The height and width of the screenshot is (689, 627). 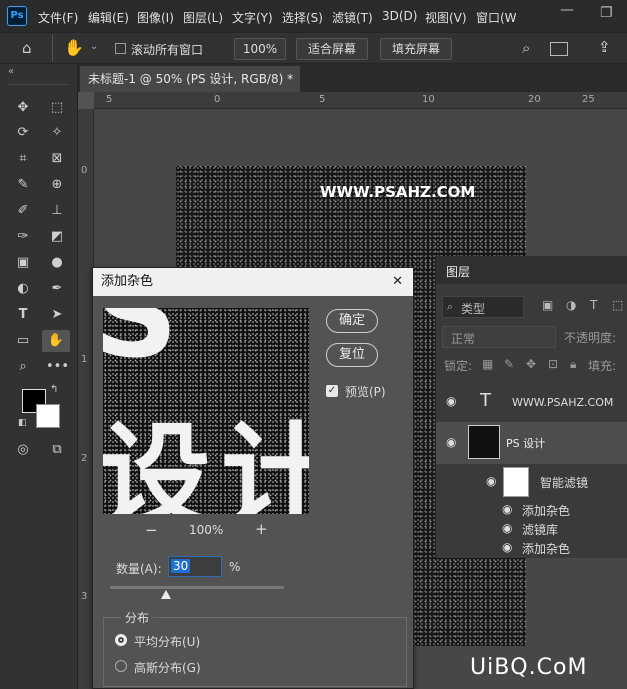 What do you see at coordinates (499, 337) in the screenshot?
I see `blend-mode-select: 正常` at bounding box center [499, 337].